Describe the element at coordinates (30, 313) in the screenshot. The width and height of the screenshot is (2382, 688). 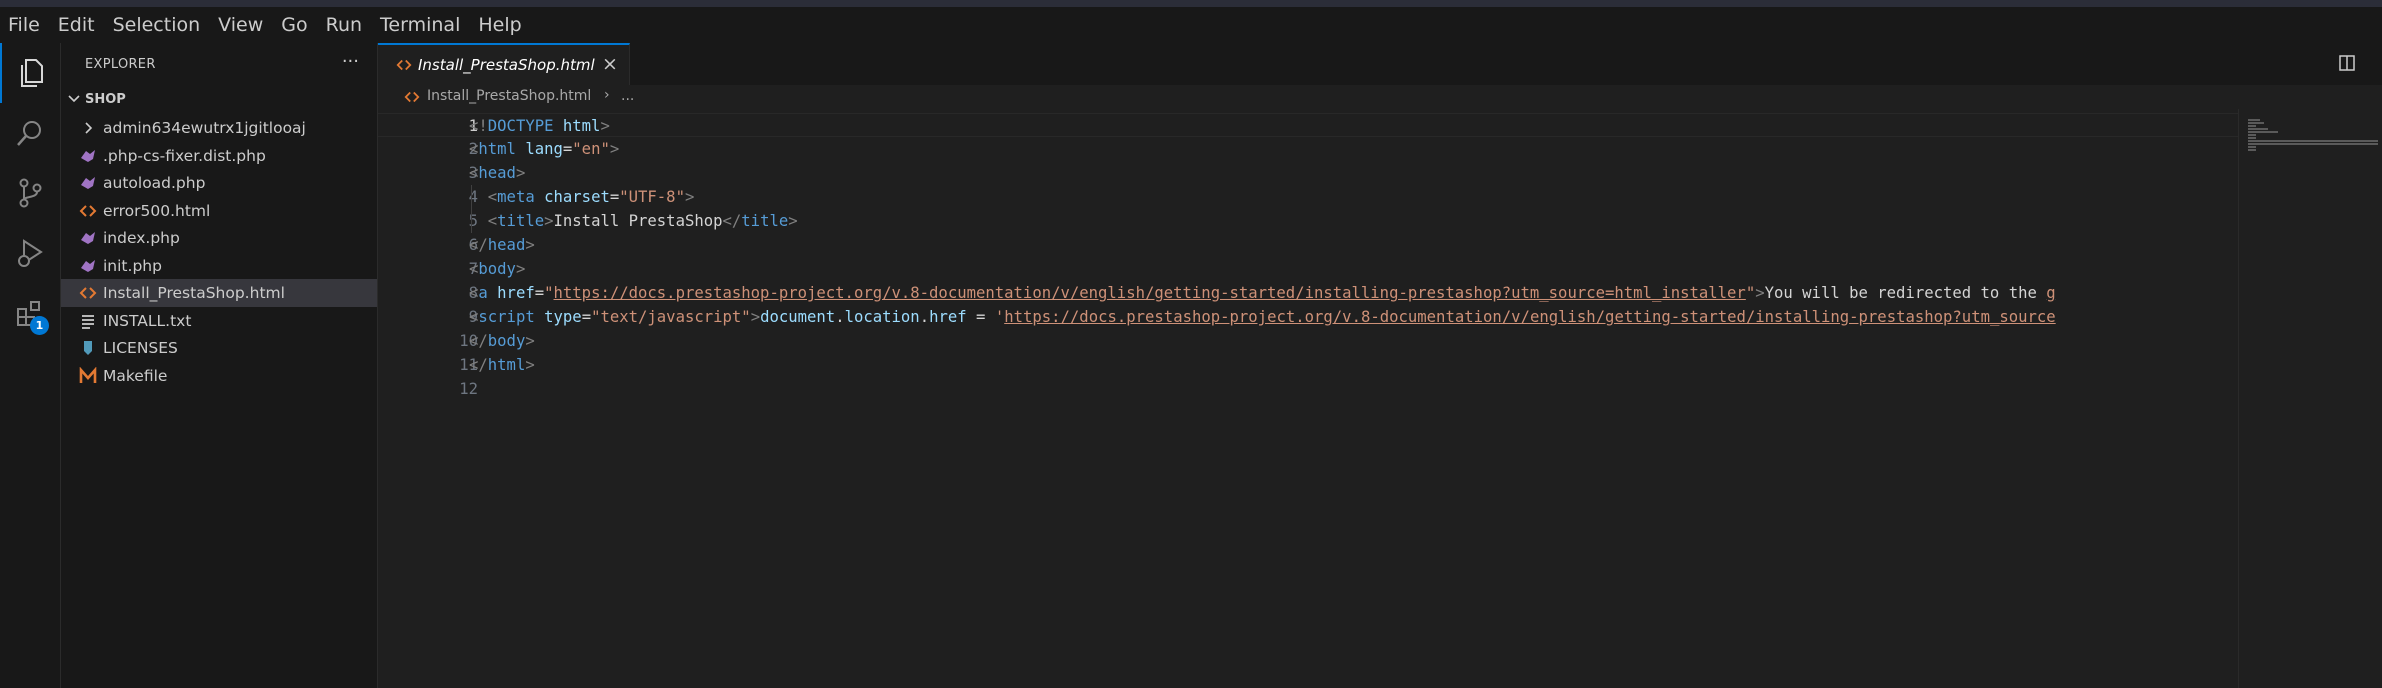
I see `extensions-icon: 1` at that location.